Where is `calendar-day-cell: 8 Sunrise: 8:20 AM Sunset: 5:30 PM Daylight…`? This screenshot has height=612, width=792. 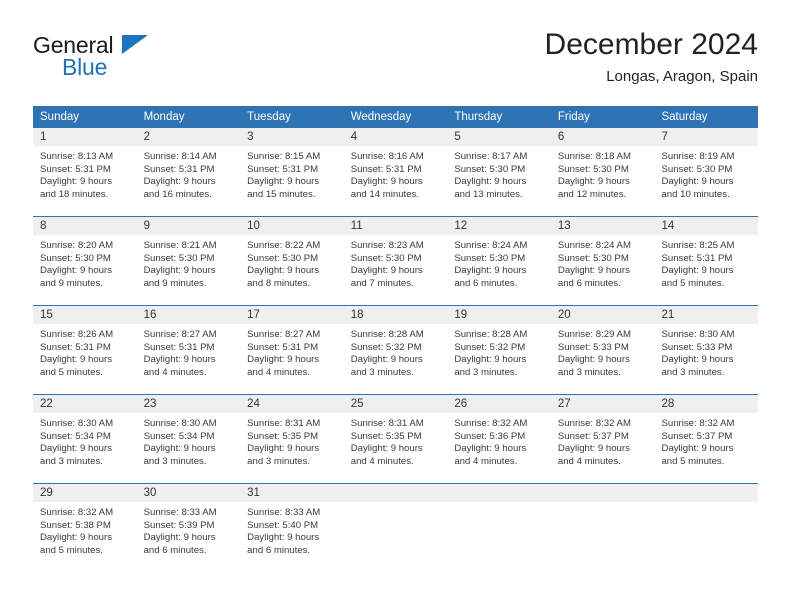
calendar-day-cell: 8 Sunrise: 8:20 AM Sunset: 5:30 PM Daylight… is located at coordinates (85, 261).